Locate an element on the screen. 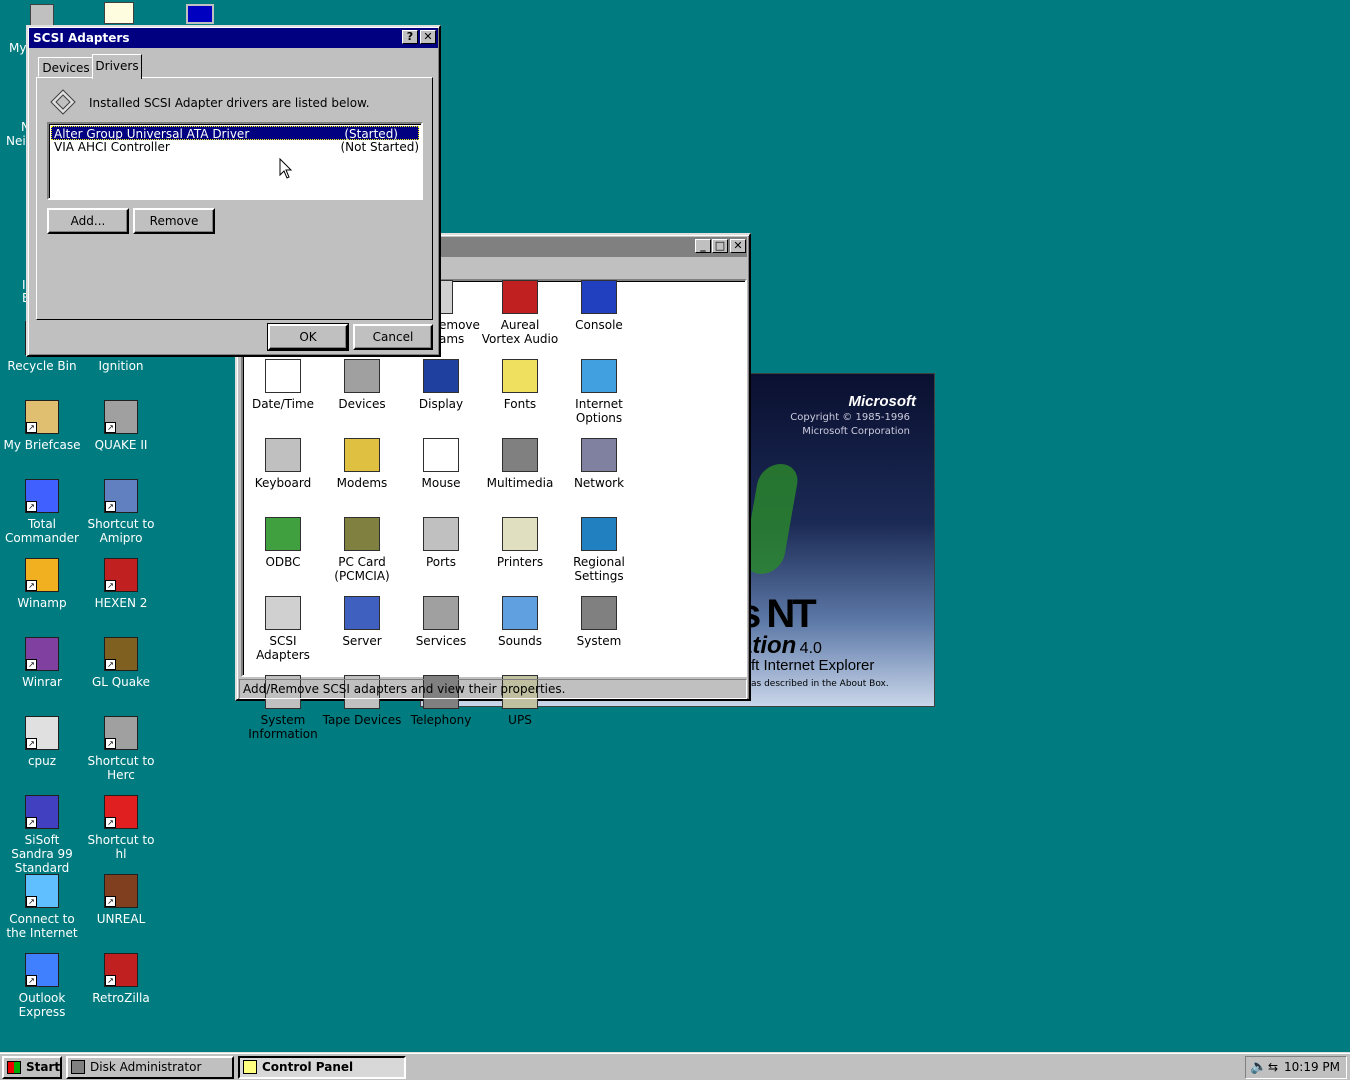  maximize-button: □ is located at coordinates (720, 246).